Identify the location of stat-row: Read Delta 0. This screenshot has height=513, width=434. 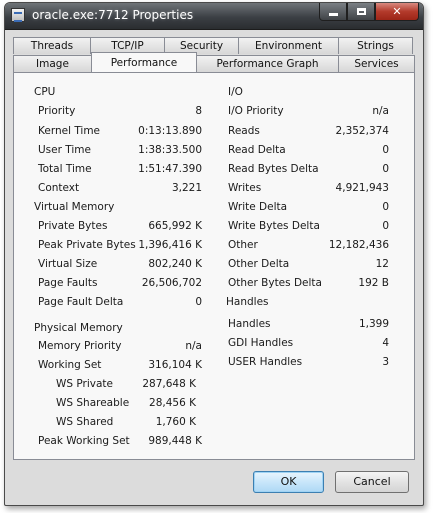
(308, 150).